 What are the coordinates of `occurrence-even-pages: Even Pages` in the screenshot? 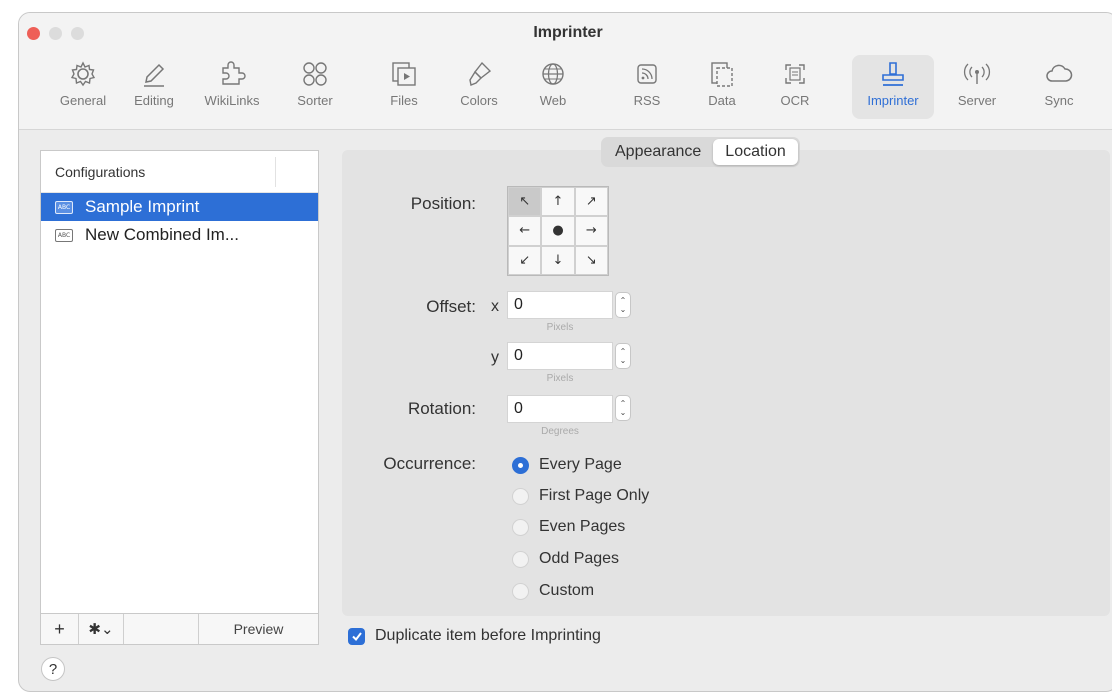 It's located at (568, 527).